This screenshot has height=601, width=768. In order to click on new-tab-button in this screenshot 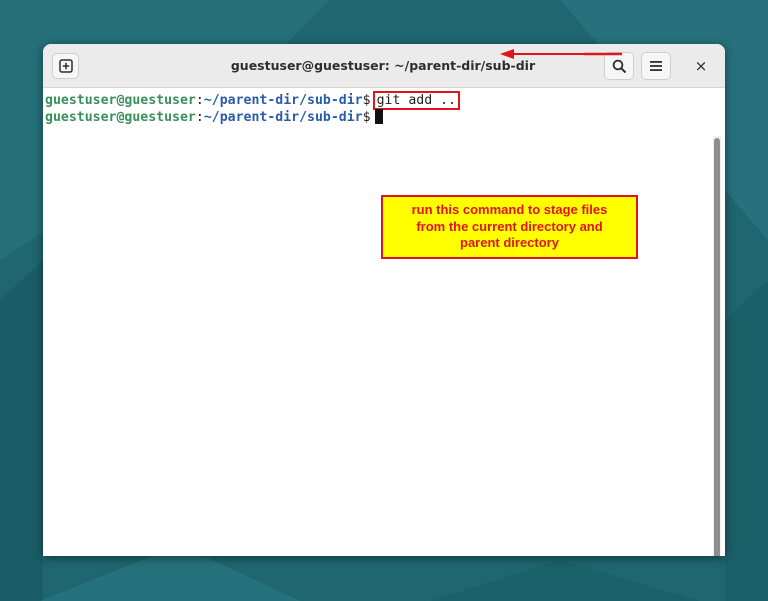, I will do `click(65, 66)`.